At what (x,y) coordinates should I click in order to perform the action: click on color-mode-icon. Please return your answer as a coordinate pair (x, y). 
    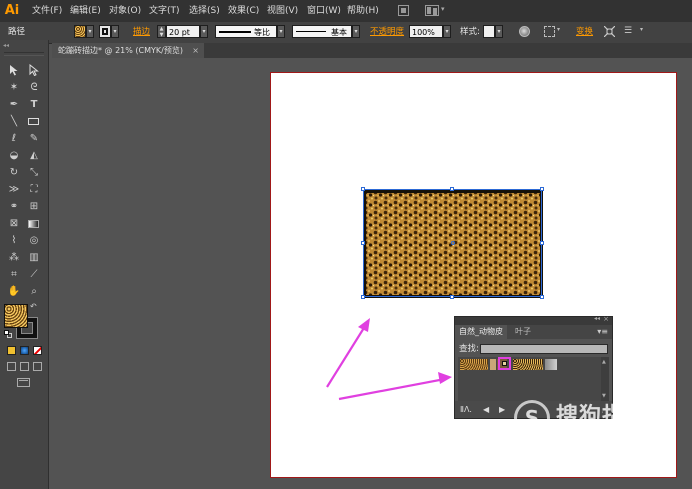
    Looking at the image, I should click on (11, 350).